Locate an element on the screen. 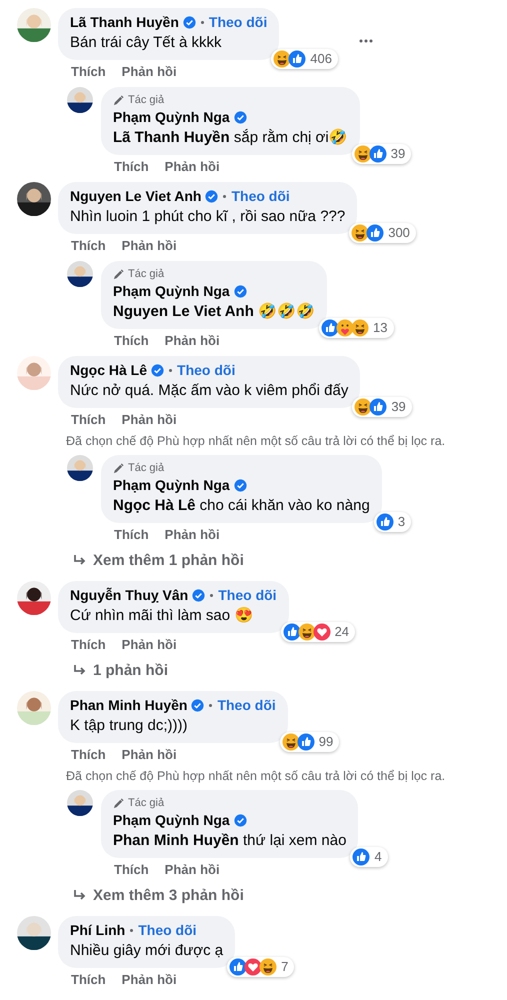 The width and height of the screenshot is (507, 1000). reaction-summary: 300 is located at coordinates (382, 233).